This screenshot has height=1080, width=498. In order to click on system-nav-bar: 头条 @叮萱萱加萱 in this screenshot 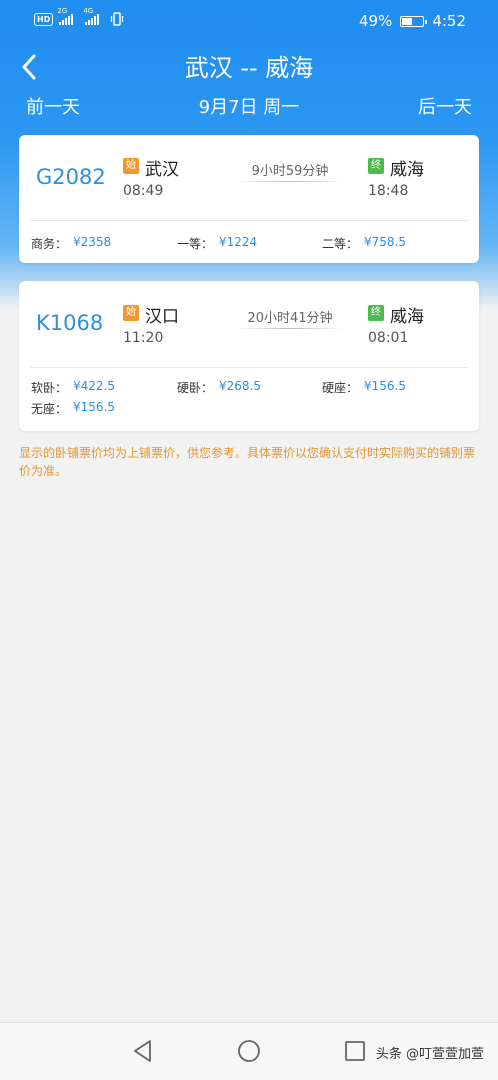, I will do `click(249, 1051)`.